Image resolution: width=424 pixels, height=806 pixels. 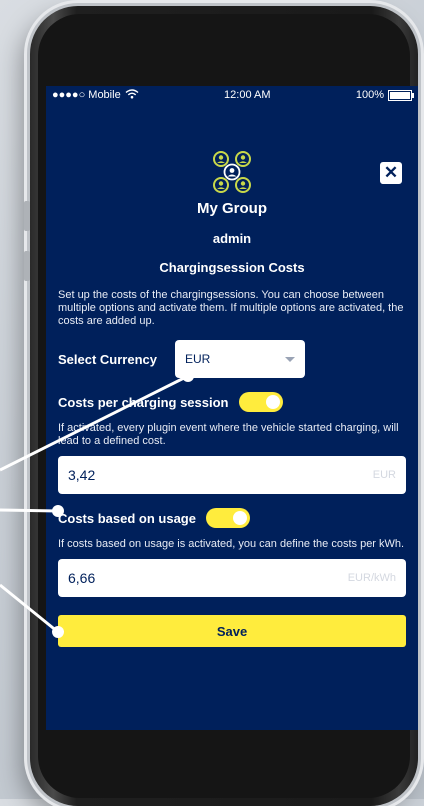 I want to click on close-button: ✕, so click(x=391, y=173).